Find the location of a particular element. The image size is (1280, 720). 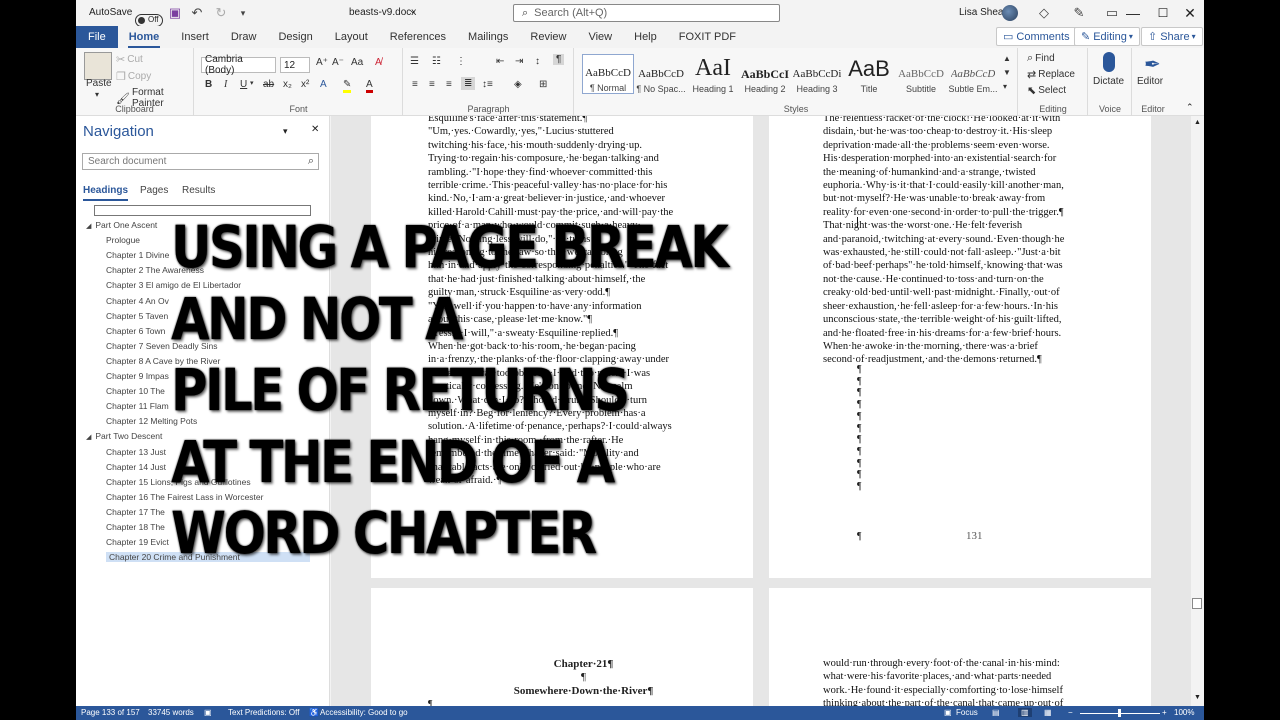

pane-options-icon: ▾ is located at coordinates (285, 131).